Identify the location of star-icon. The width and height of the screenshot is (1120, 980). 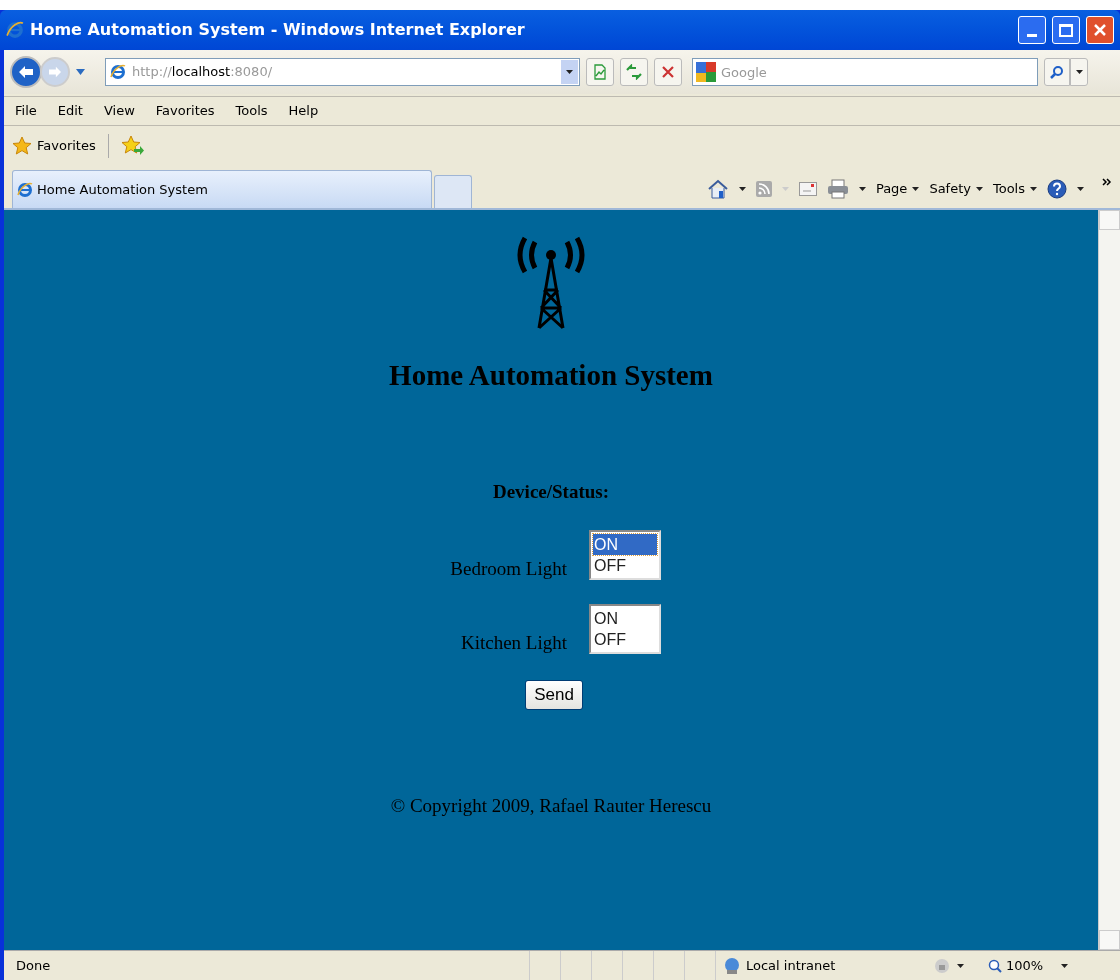
(22, 146).